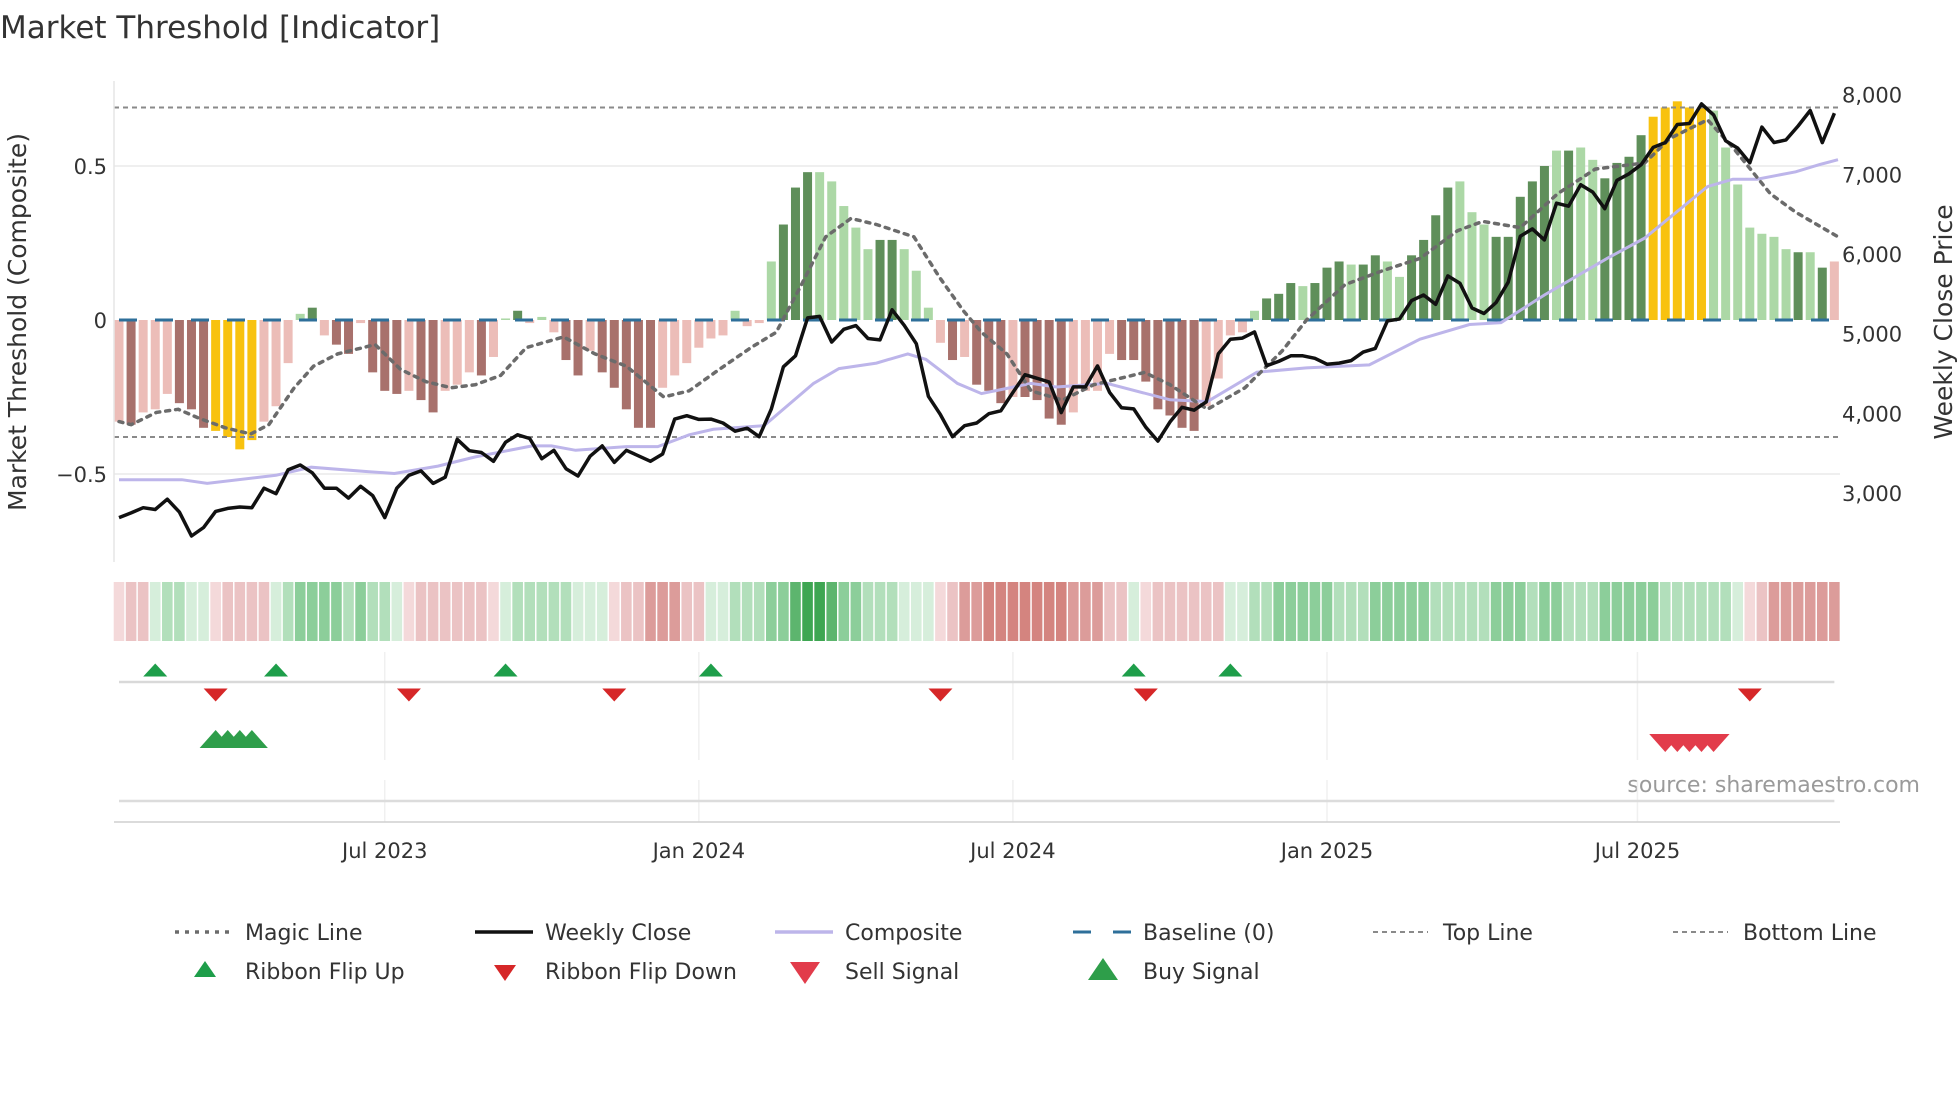 The height and width of the screenshot is (1102, 1960). Describe the element at coordinates (874, 972) in the screenshot. I see `legend-item: Sell Signal` at that location.